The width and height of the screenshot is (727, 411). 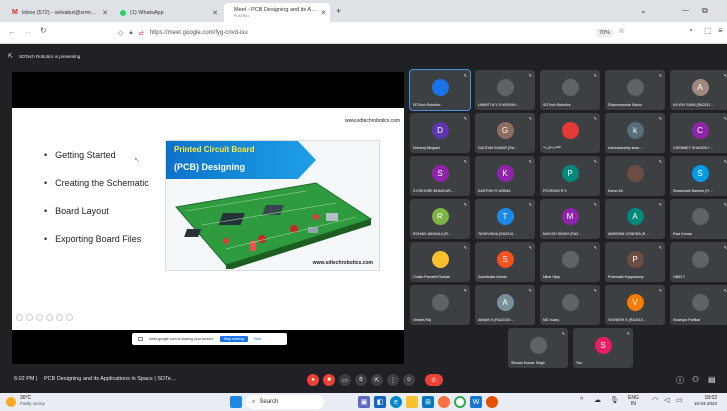 What do you see at coordinates (345, 380) in the screenshot?
I see `captions-icon: ▭` at bounding box center [345, 380].